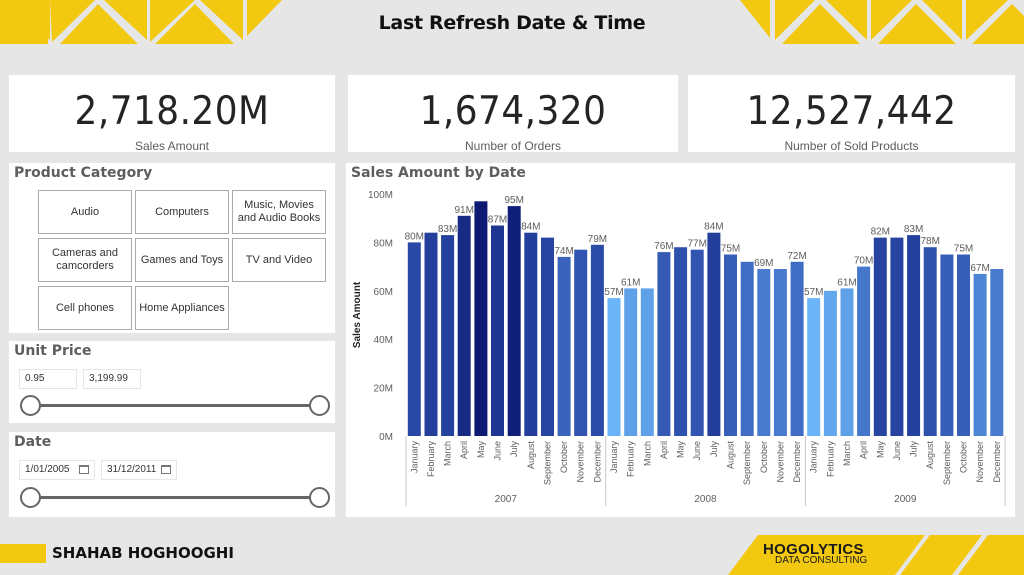  What do you see at coordinates (664, 344) in the screenshot?
I see `bar-2008-april` at bounding box center [664, 344].